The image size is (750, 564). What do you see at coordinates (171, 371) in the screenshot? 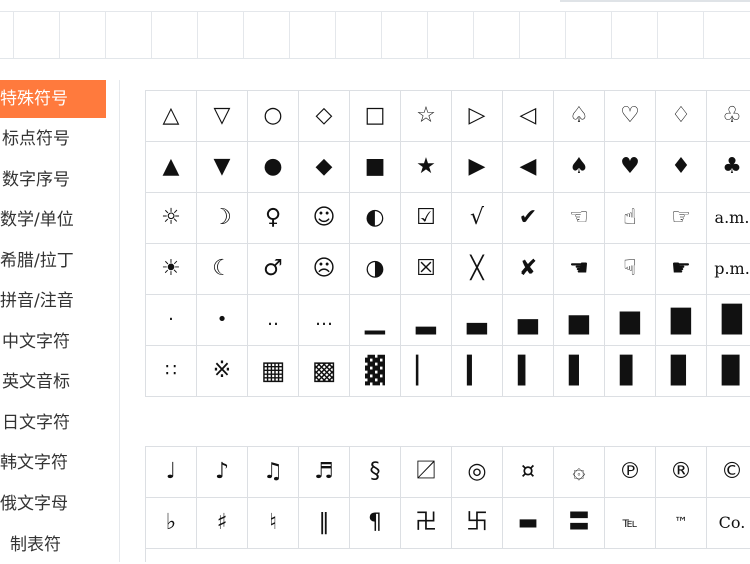
I see `symbol-cell: ∷` at bounding box center [171, 371].